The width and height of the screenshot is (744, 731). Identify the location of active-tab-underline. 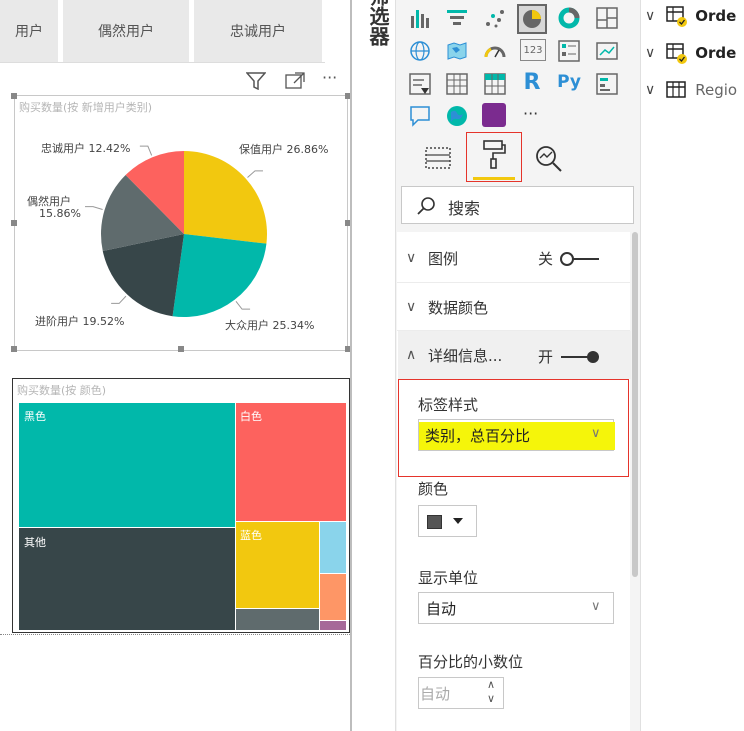
(494, 178).